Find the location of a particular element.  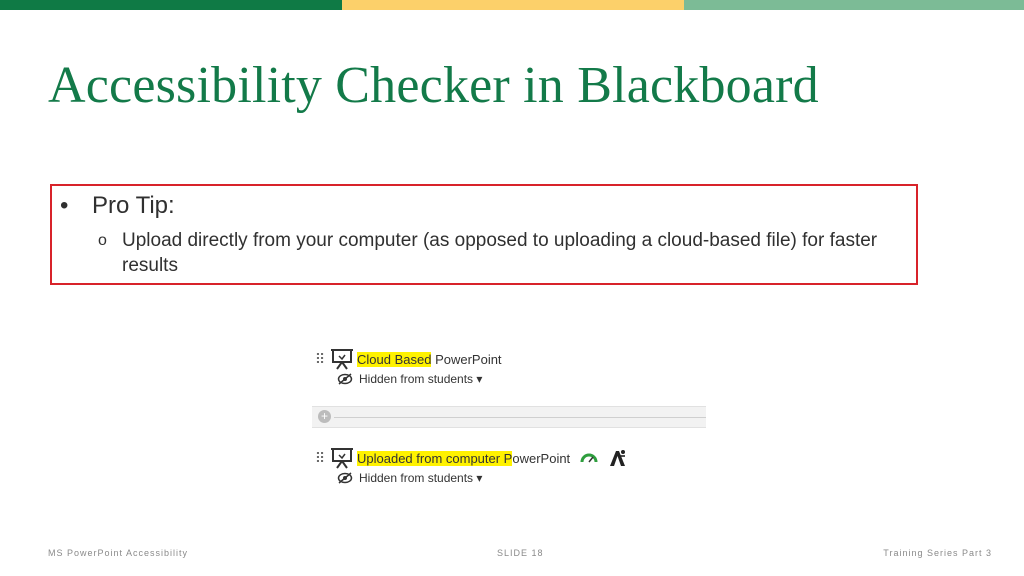

highlighted-text: Uploaded from computer P is located at coordinates (435, 458).